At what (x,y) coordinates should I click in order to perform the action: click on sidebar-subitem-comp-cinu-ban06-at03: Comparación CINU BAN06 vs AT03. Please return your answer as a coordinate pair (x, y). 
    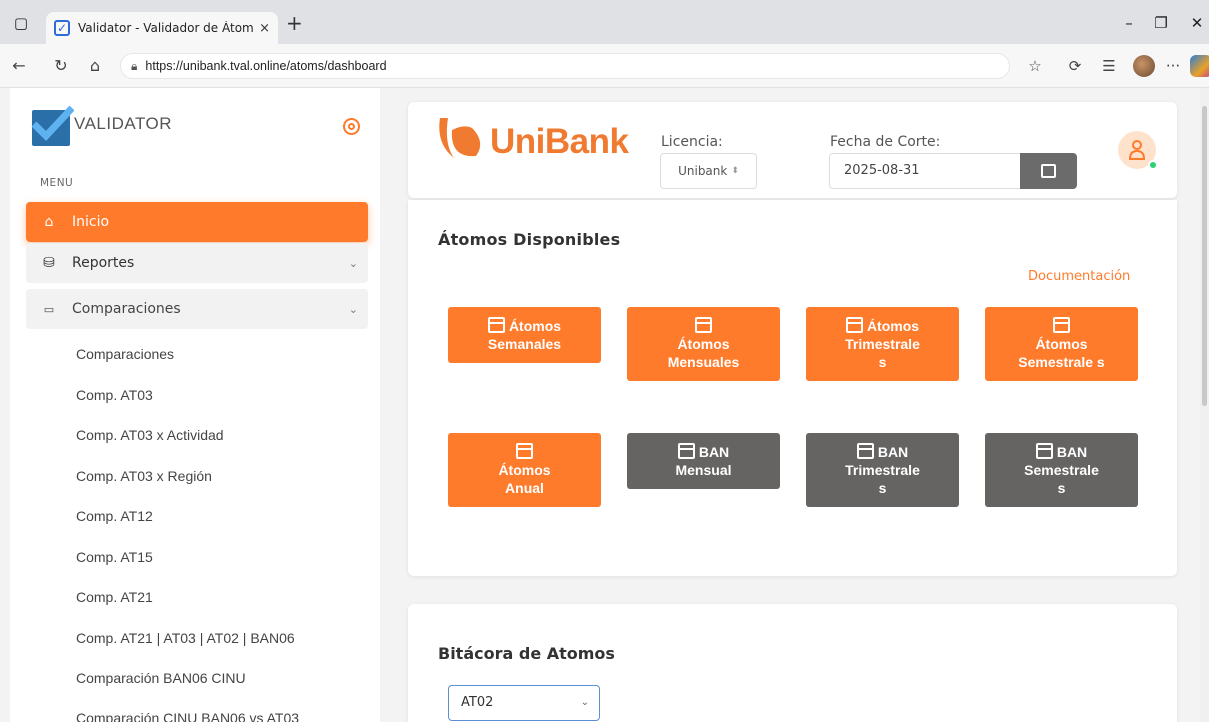
    Looking at the image, I should click on (187, 716).